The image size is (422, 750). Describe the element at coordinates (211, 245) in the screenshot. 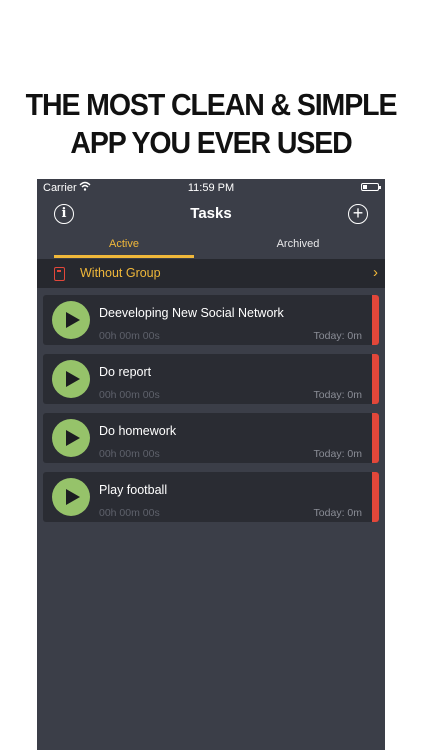

I see `tab-bar: Active Archived` at that location.